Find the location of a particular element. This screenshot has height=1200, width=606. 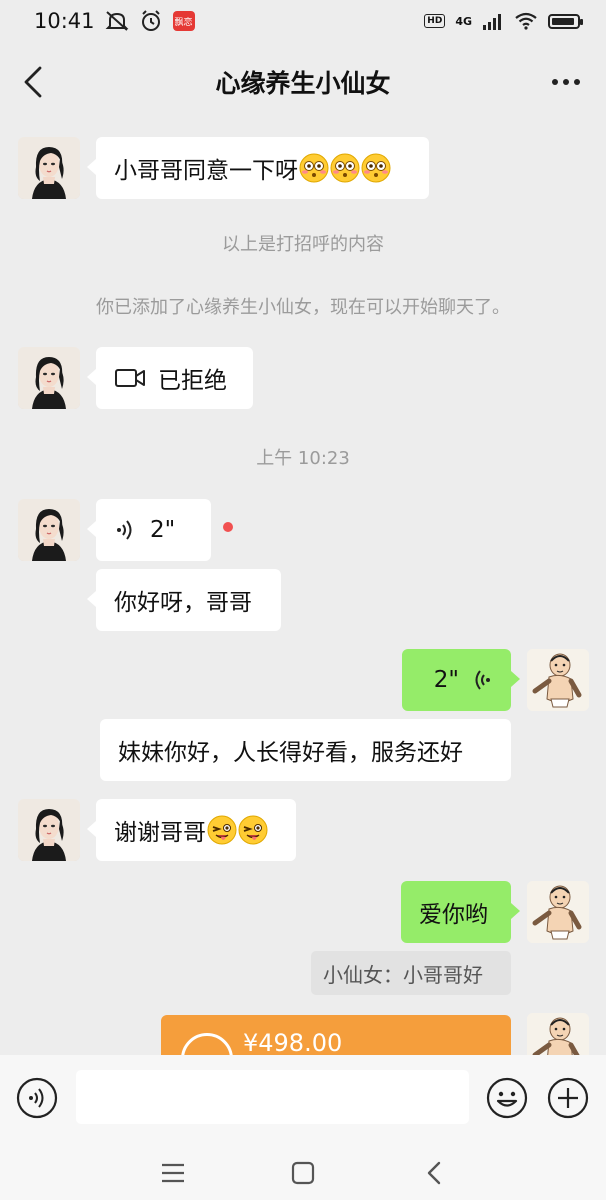

message-bubble: 小哥哥同意一下呀 is located at coordinates (258, 168).